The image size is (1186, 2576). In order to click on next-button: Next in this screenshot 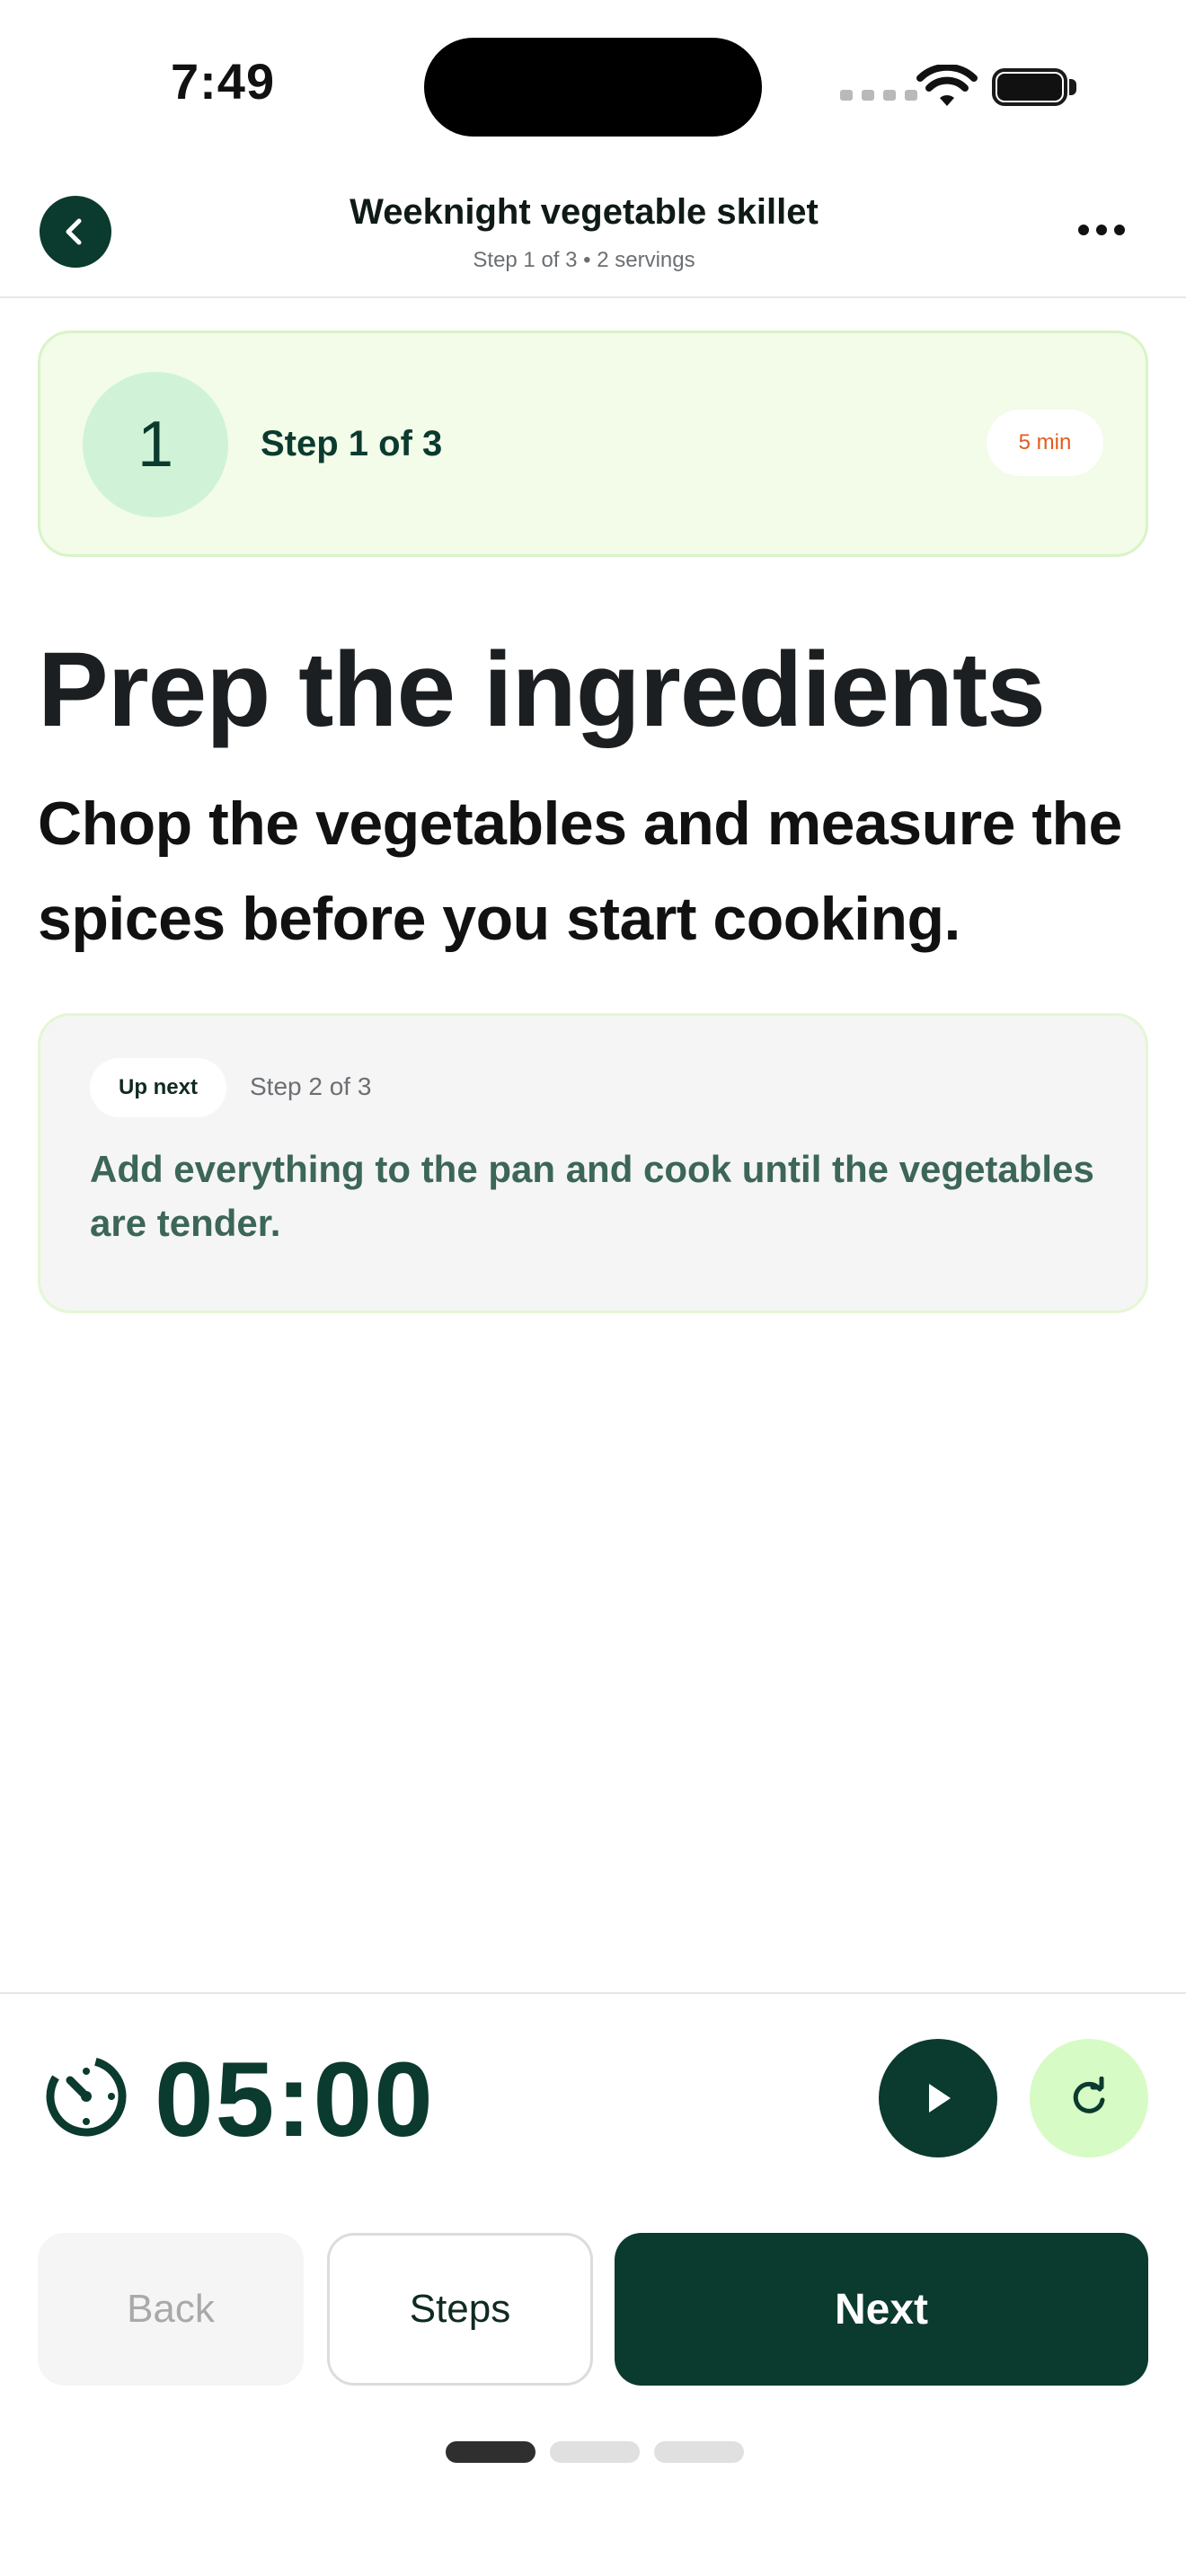, I will do `click(881, 2309)`.